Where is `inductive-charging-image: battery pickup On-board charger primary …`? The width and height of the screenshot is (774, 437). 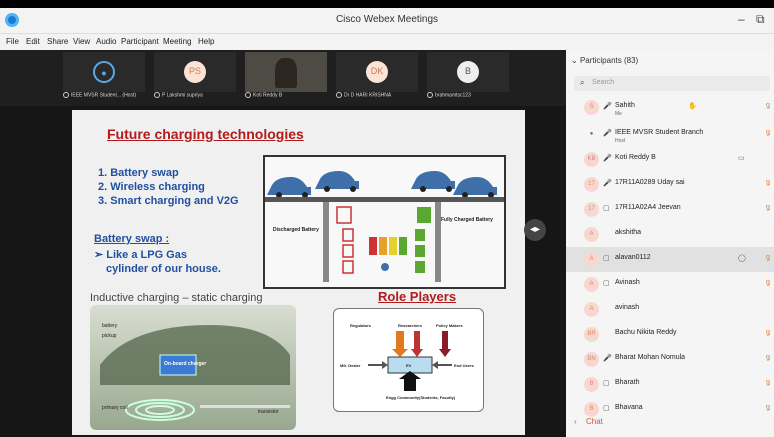 inductive-charging-image: battery pickup On-board charger primary … is located at coordinates (193, 367).